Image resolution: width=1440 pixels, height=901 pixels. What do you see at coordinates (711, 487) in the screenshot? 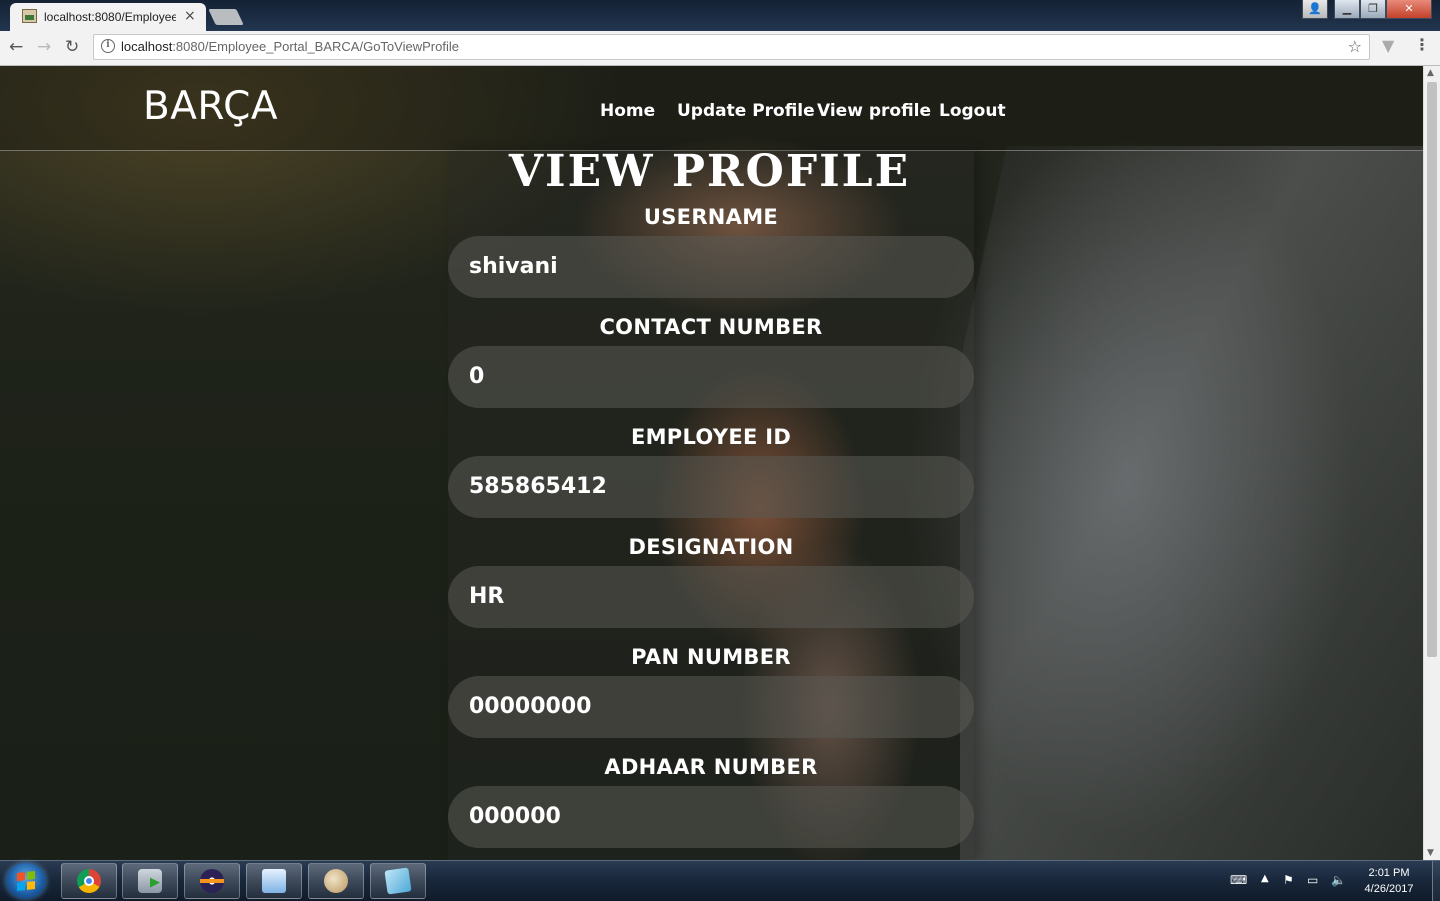
I see `field-value-employee-id: 585865412` at bounding box center [711, 487].